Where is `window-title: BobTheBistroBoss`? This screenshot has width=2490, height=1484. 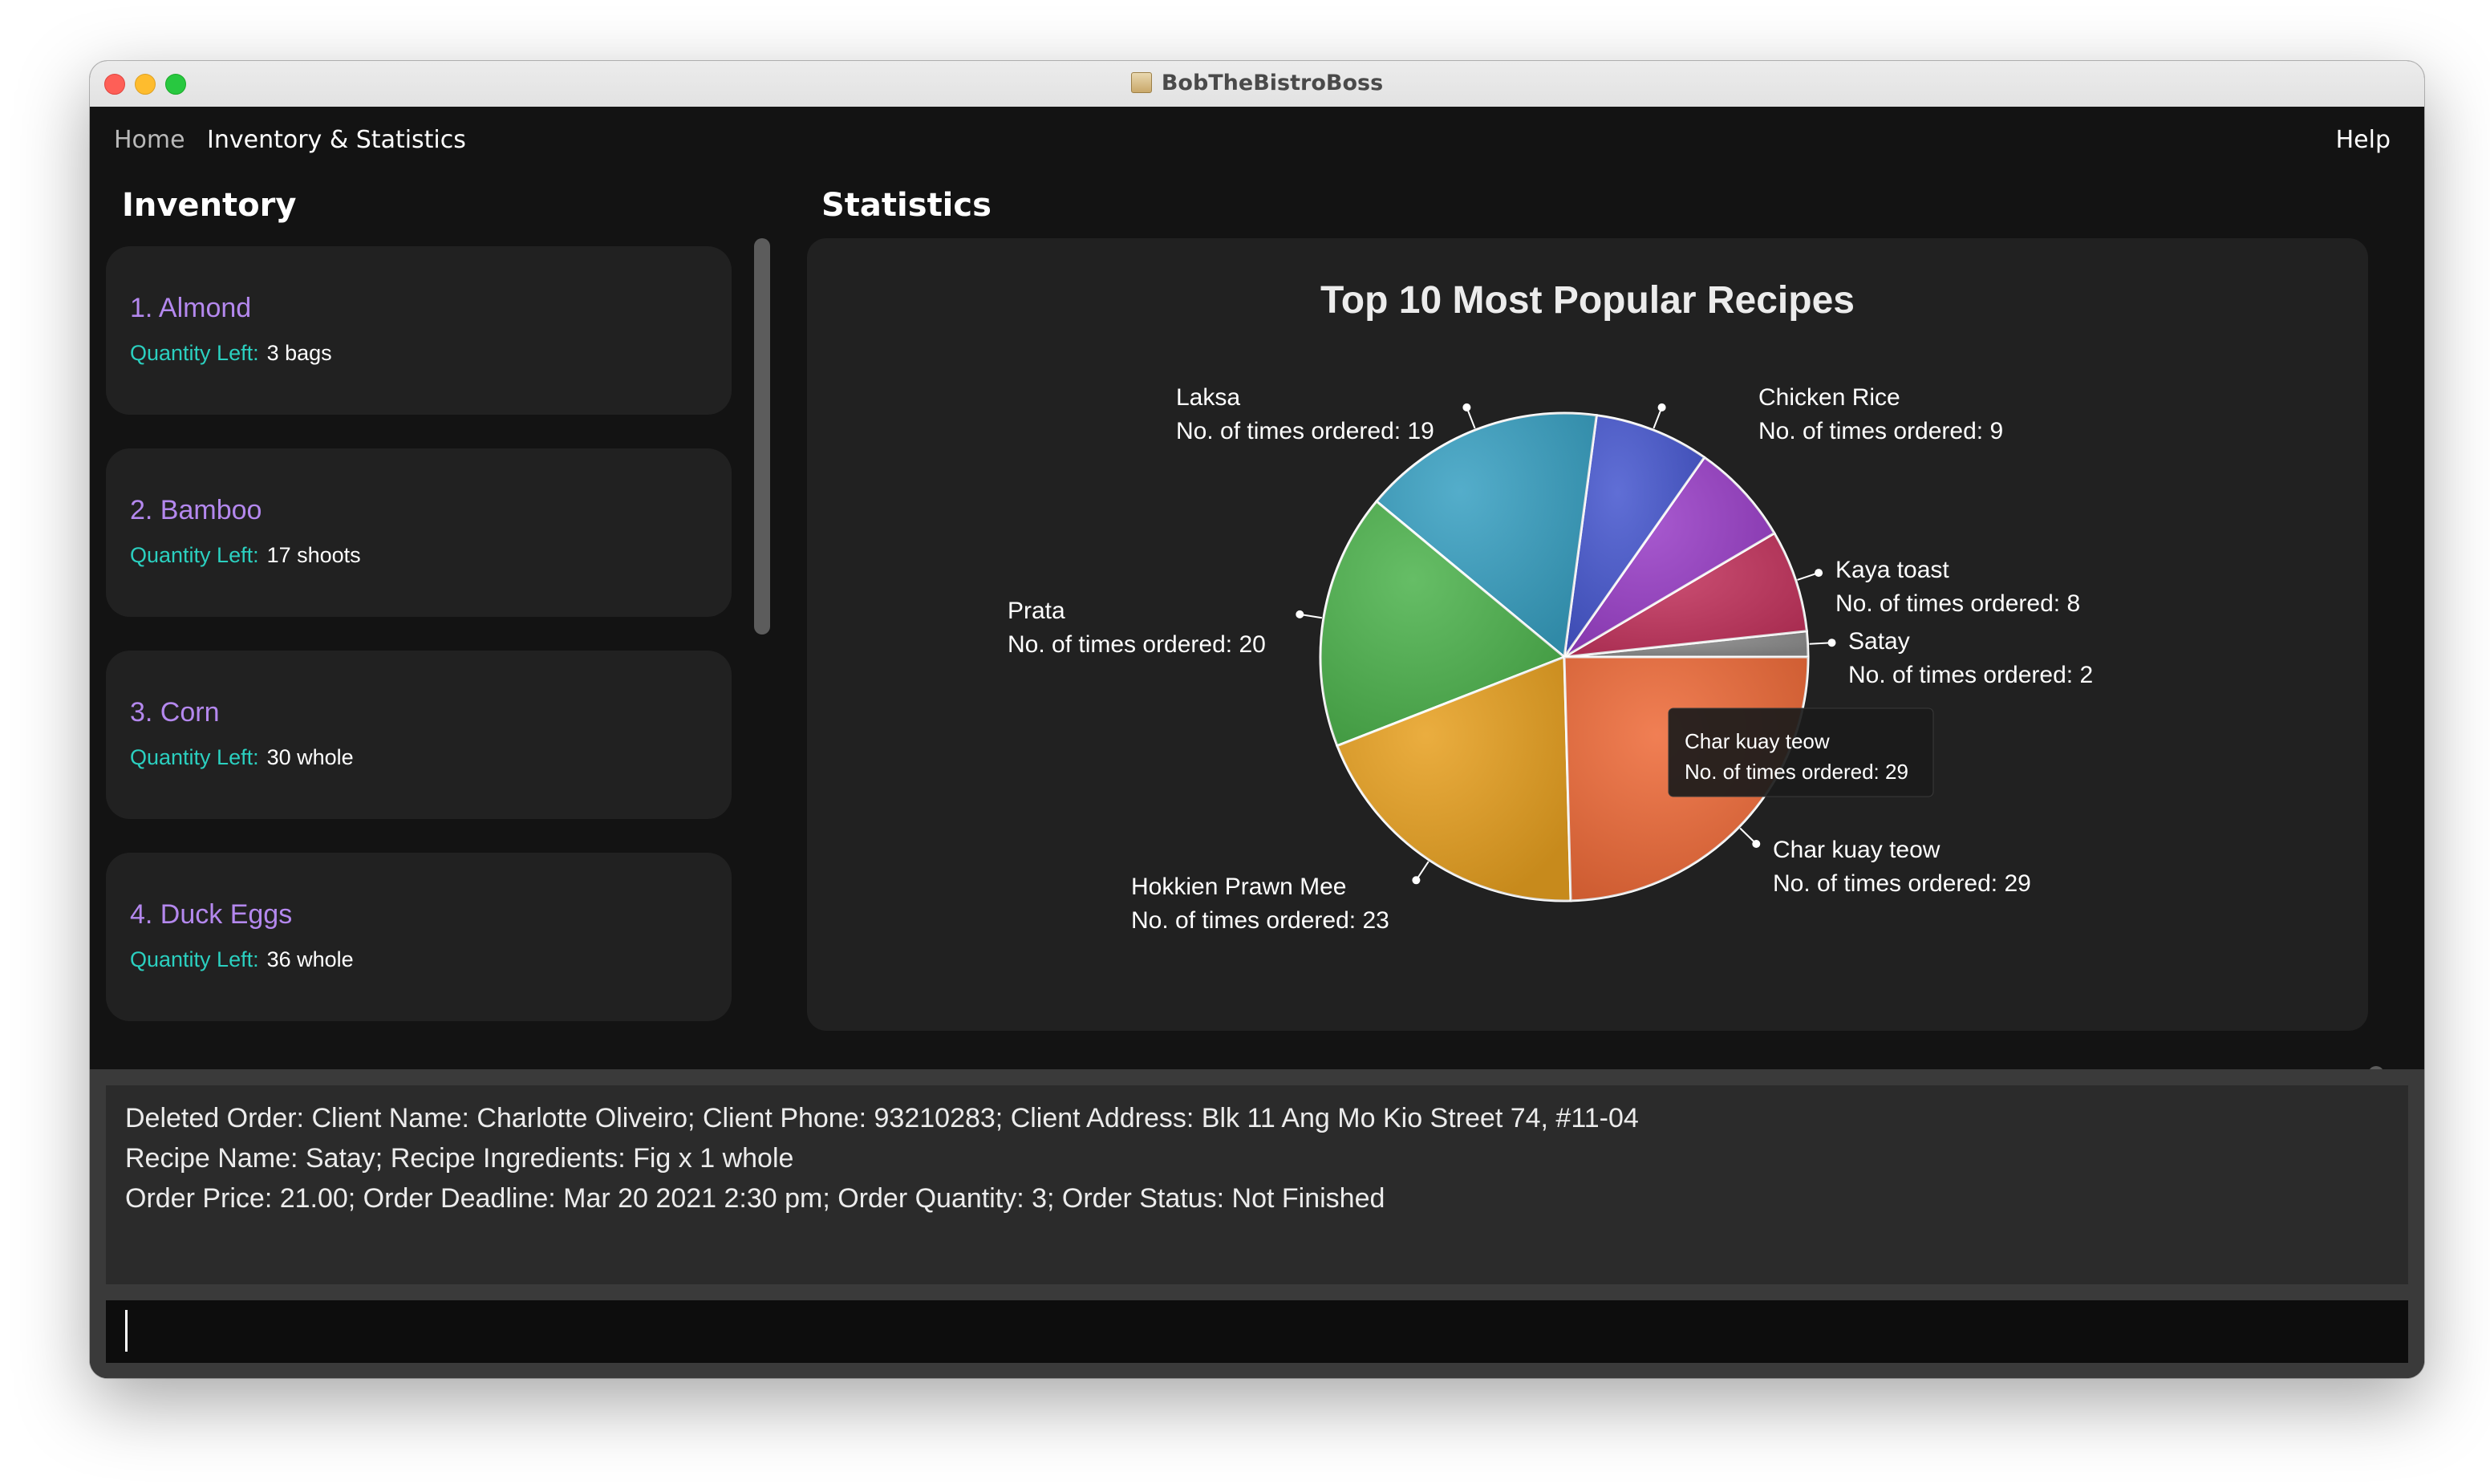 window-title: BobTheBistroBoss is located at coordinates (1257, 83).